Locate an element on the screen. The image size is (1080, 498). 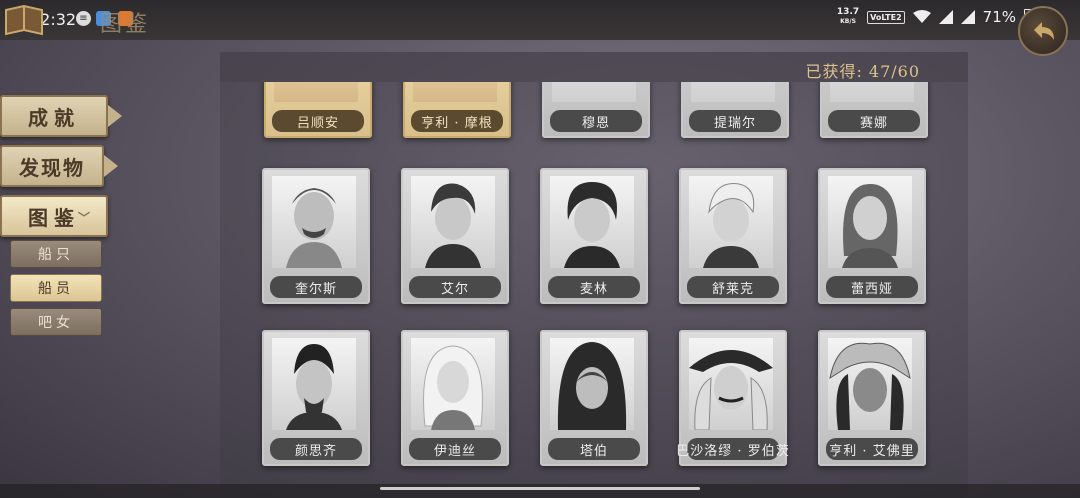
crew-card: 艾尔 is located at coordinates (455, 236).